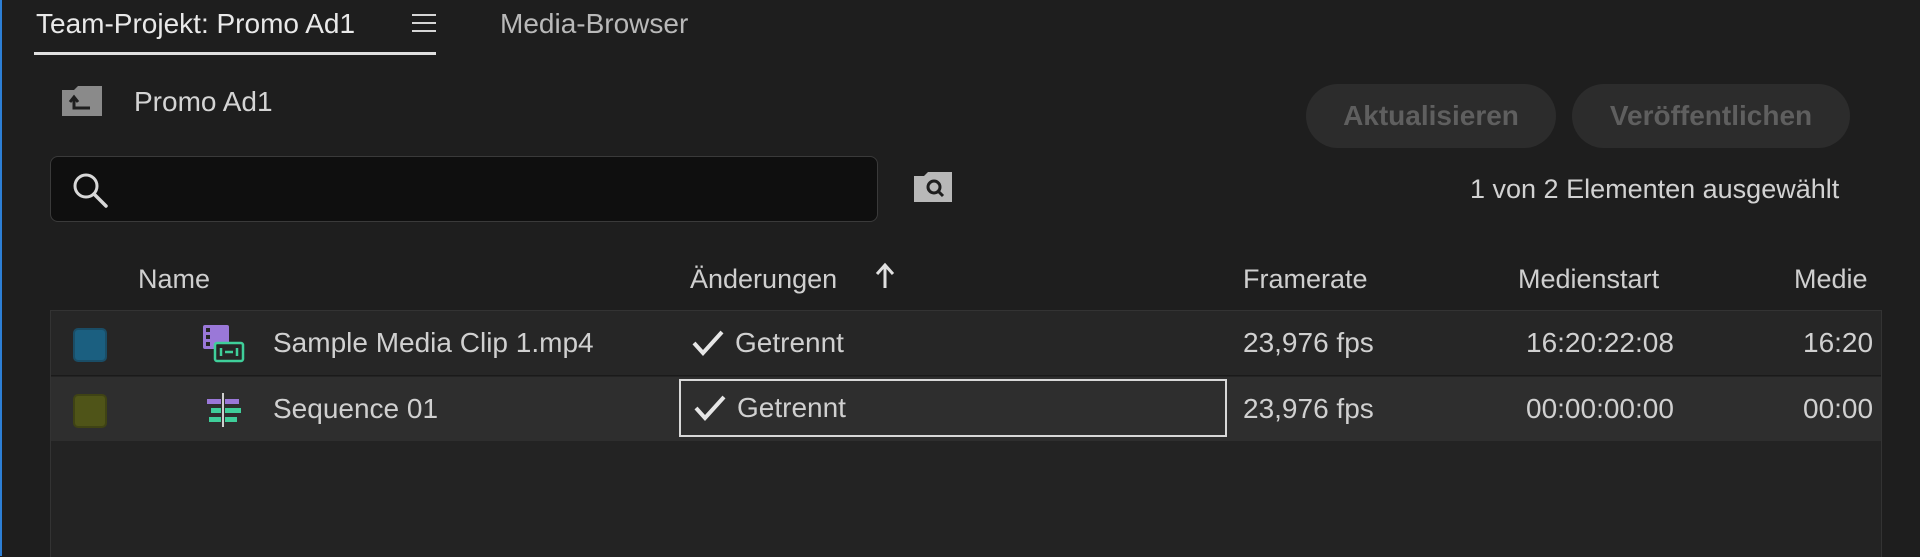 The image size is (1920, 557). I want to click on media-end-value: 00:00, so click(1838, 408).